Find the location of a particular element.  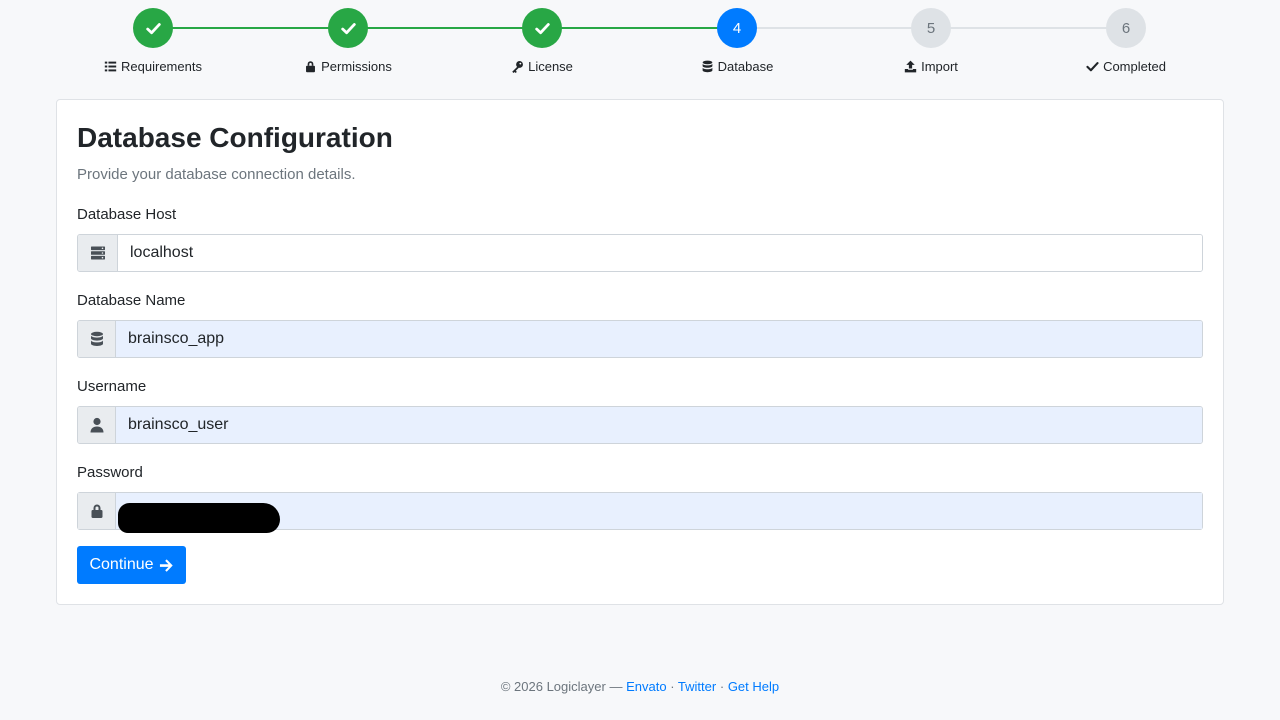

step-license: License is located at coordinates (542, 41).